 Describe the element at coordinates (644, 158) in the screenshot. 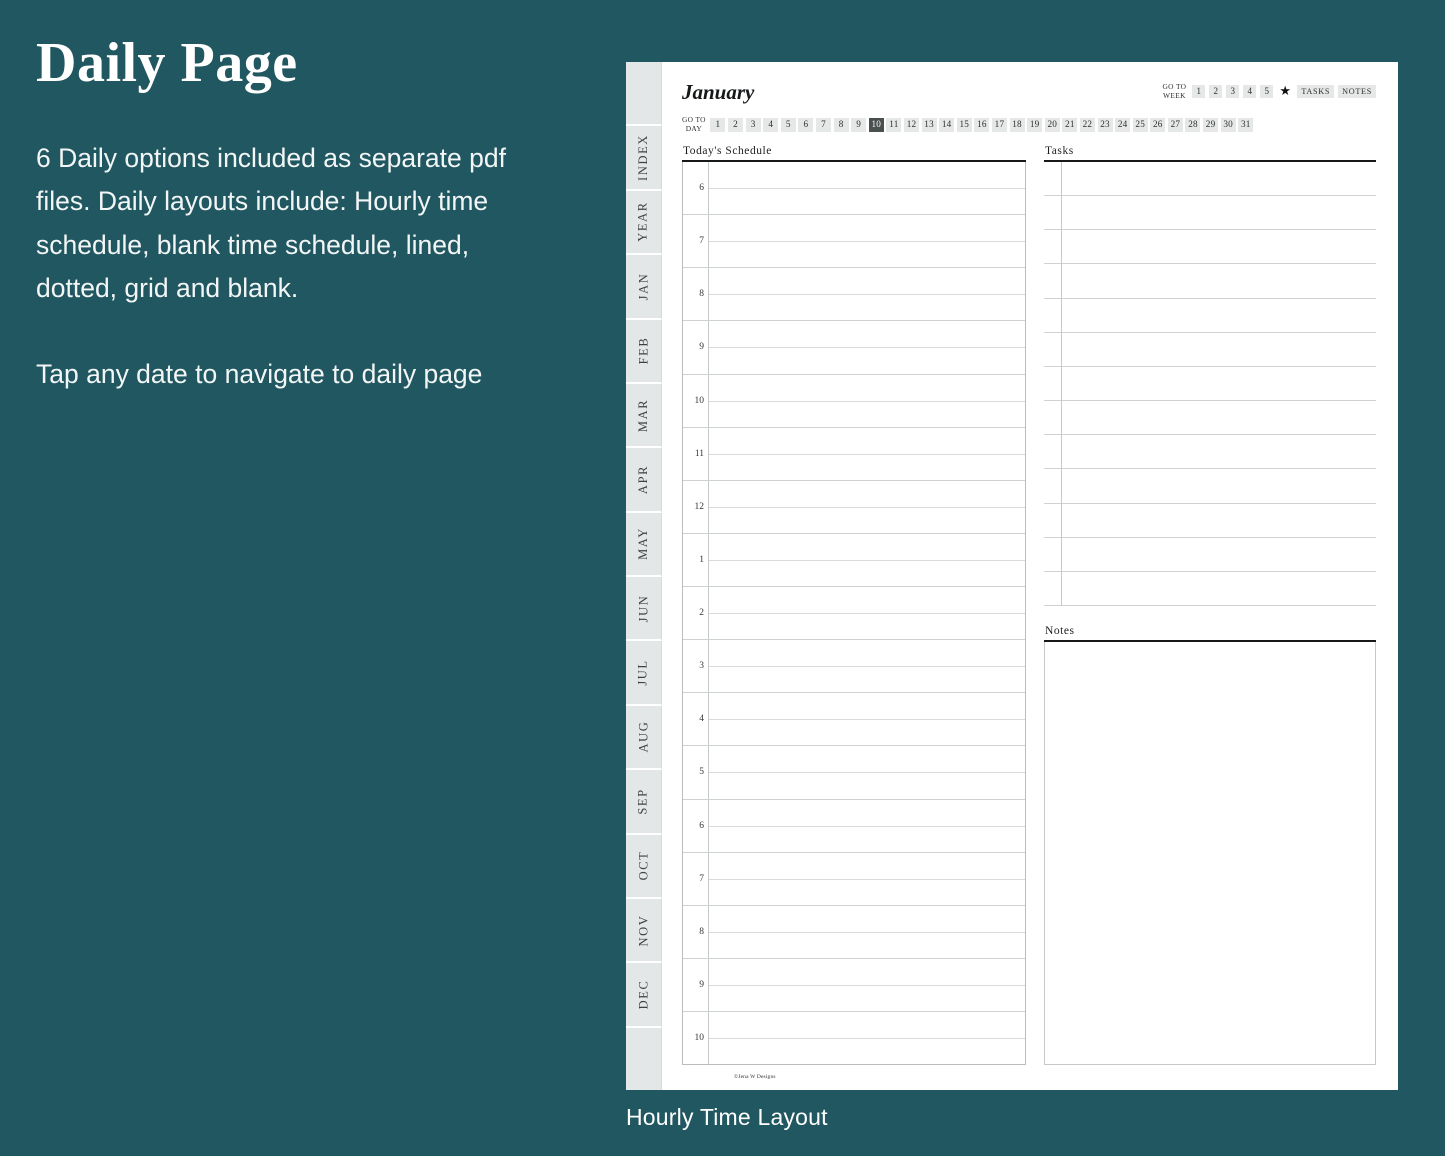

I see `tab-index: INDEX` at that location.